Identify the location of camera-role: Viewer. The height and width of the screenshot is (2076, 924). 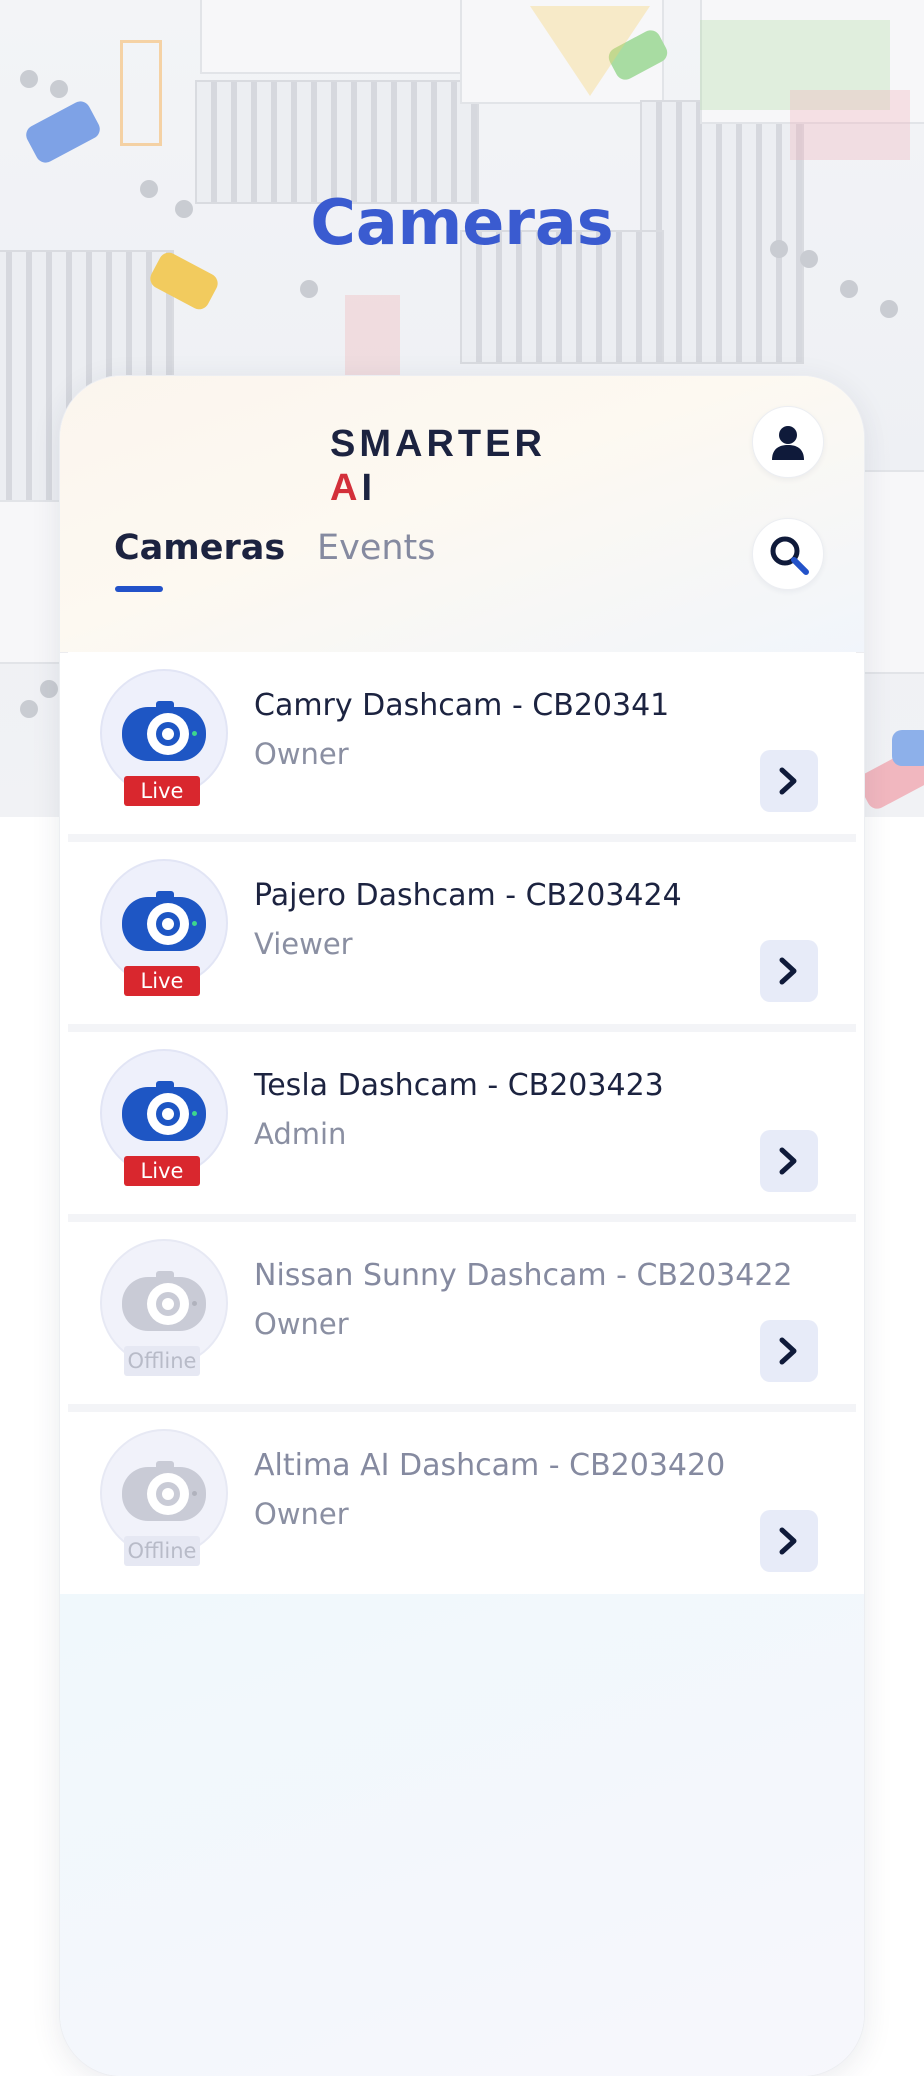
(303, 944).